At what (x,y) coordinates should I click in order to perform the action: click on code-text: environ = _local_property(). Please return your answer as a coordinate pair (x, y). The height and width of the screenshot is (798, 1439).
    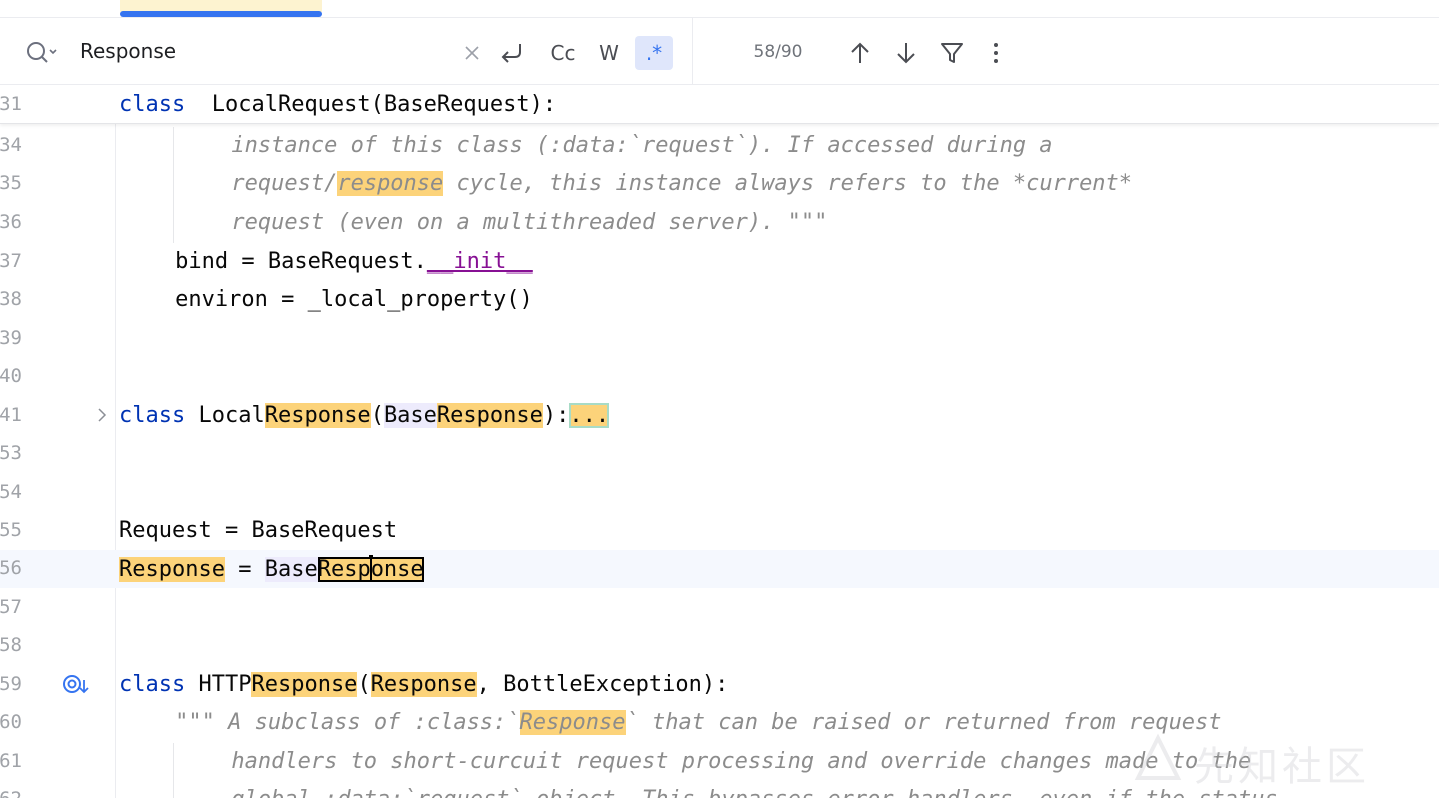
    Looking at the image, I should click on (354, 300).